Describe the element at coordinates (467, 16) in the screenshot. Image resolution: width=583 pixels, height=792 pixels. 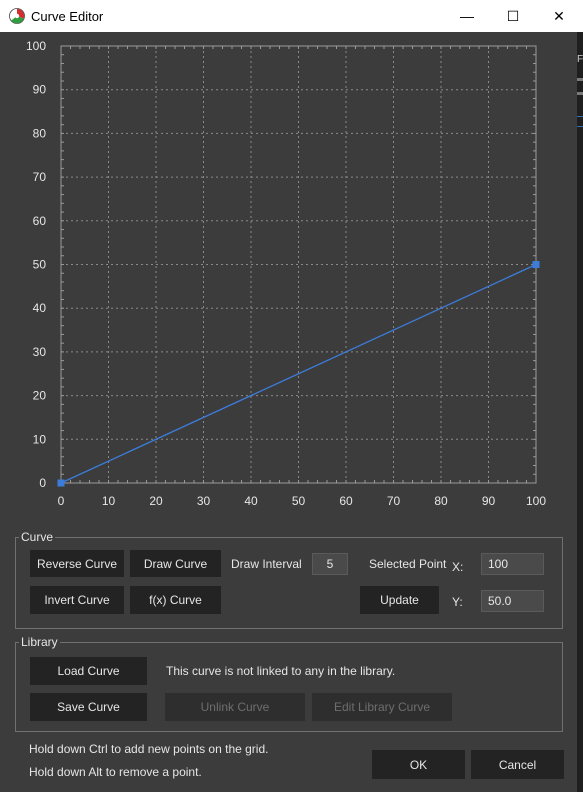
I see `minimize-button: —` at that location.